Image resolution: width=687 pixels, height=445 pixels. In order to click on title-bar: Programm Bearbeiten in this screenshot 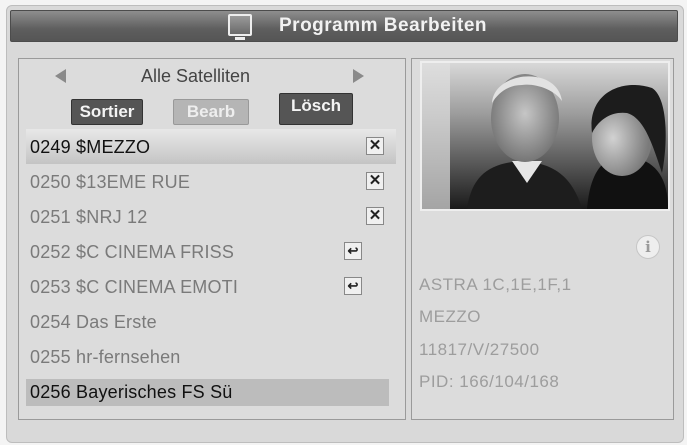, I will do `click(344, 26)`.